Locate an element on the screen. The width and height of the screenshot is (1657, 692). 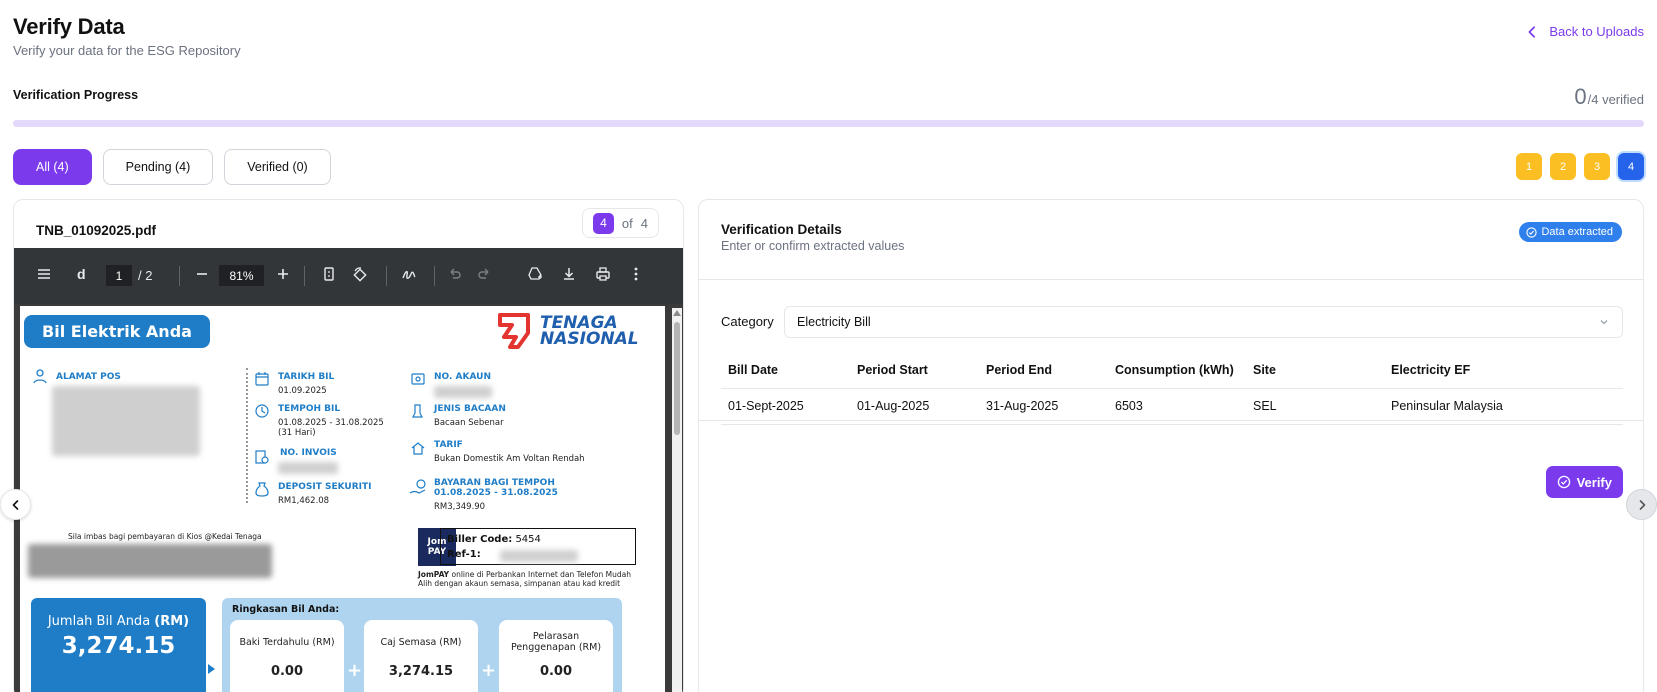
rotate-icon is located at coordinates (360, 274).